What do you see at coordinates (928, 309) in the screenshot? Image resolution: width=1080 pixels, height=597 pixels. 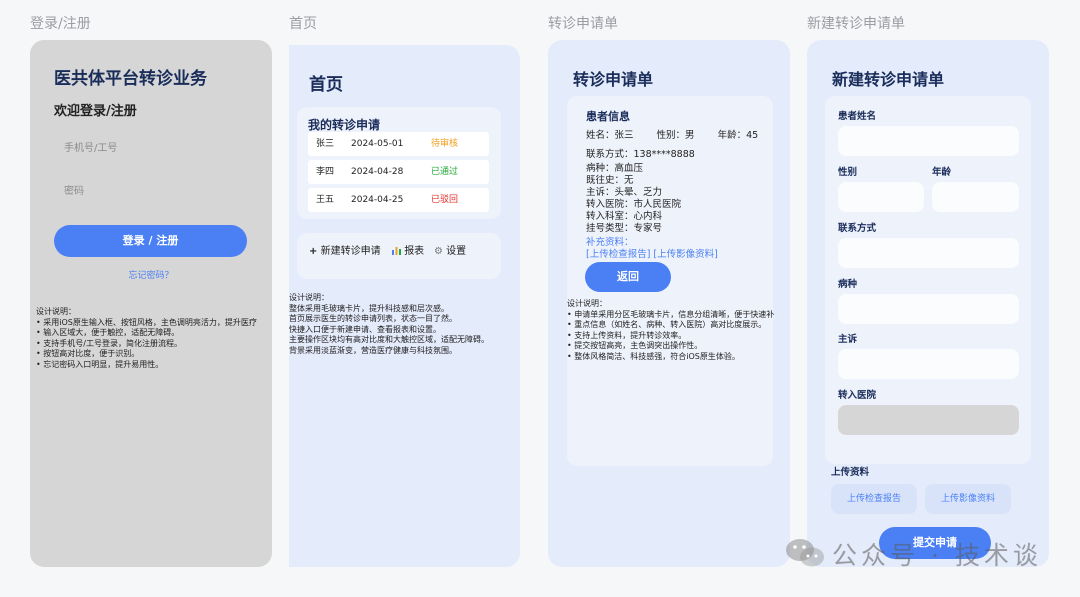 I see `disease-input` at bounding box center [928, 309].